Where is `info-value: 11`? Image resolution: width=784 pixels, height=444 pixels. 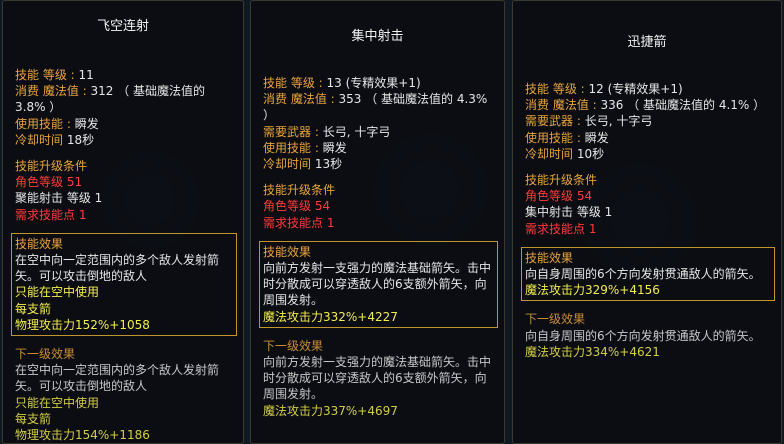 info-value: 11 is located at coordinates (86, 75).